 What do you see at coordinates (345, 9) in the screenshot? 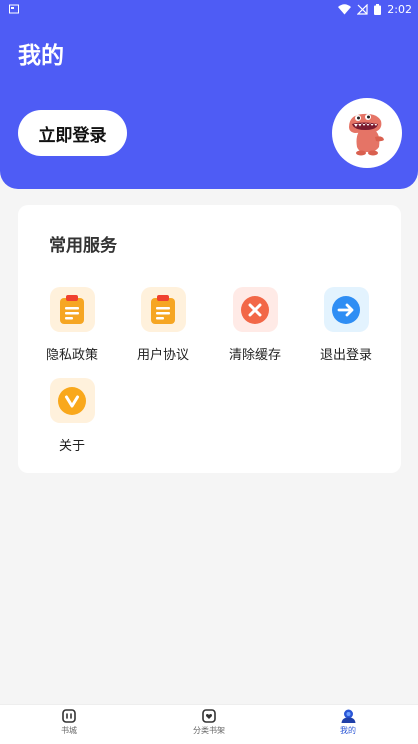
I see `wifi-icon` at bounding box center [345, 9].